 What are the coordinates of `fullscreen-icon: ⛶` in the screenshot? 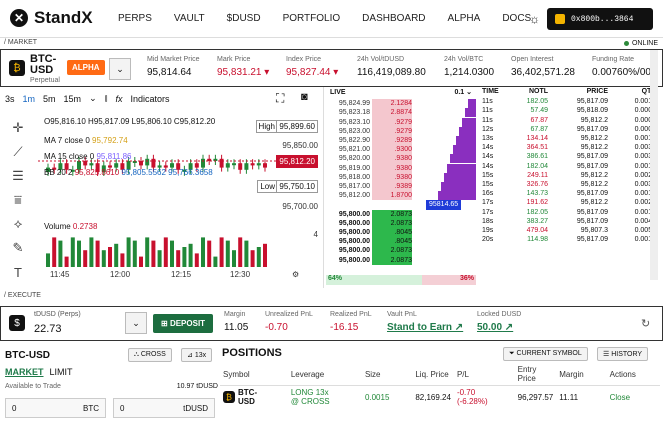 It's located at (280, 98).